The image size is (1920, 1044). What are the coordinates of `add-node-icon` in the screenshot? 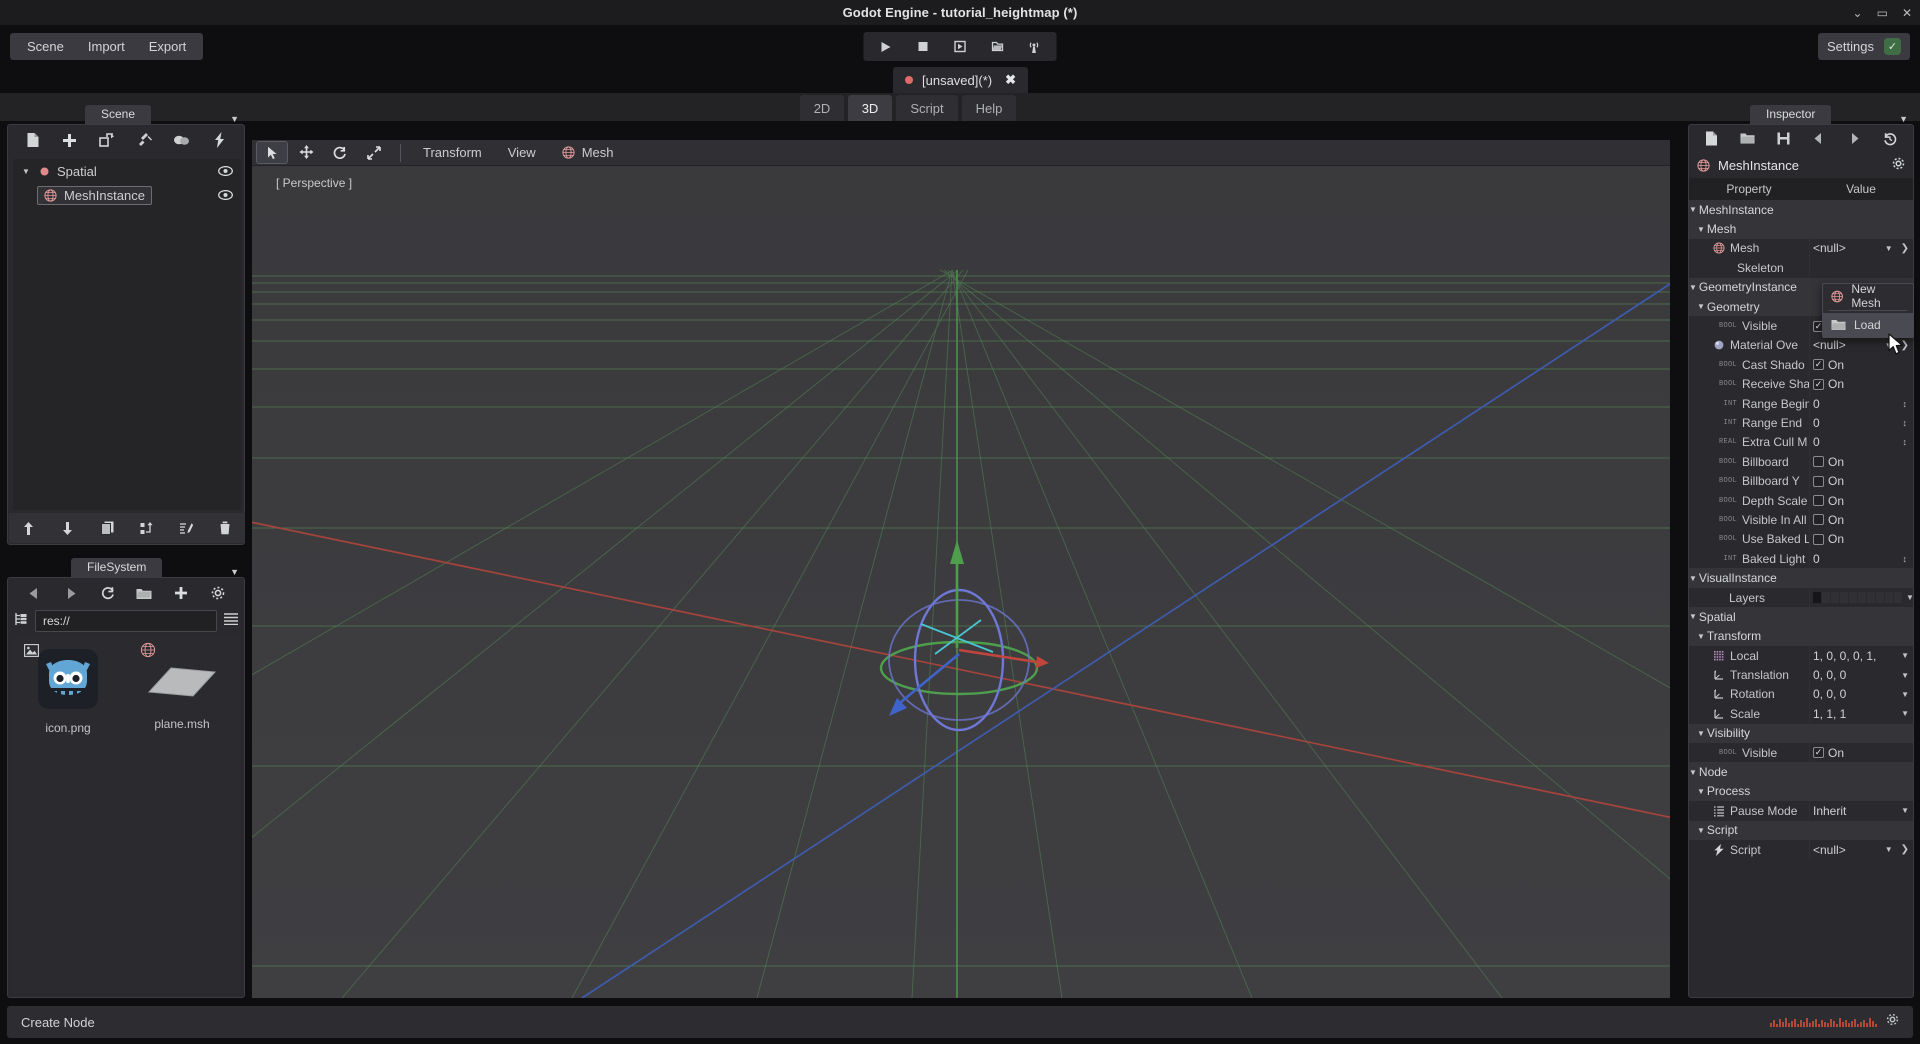 It's located at (69, 140).